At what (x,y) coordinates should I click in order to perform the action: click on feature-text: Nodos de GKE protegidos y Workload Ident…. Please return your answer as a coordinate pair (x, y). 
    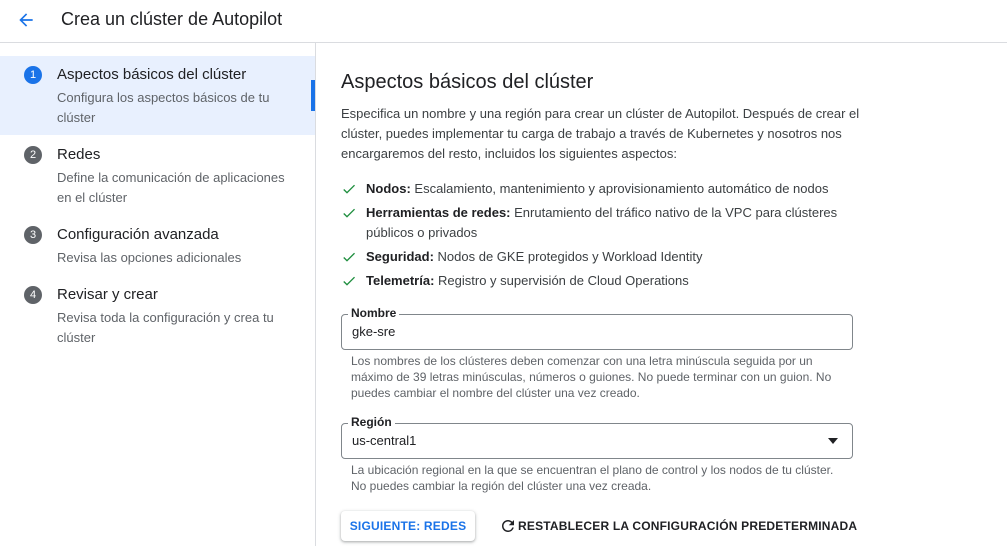
    Looking at the image, I should click on (568, 256).